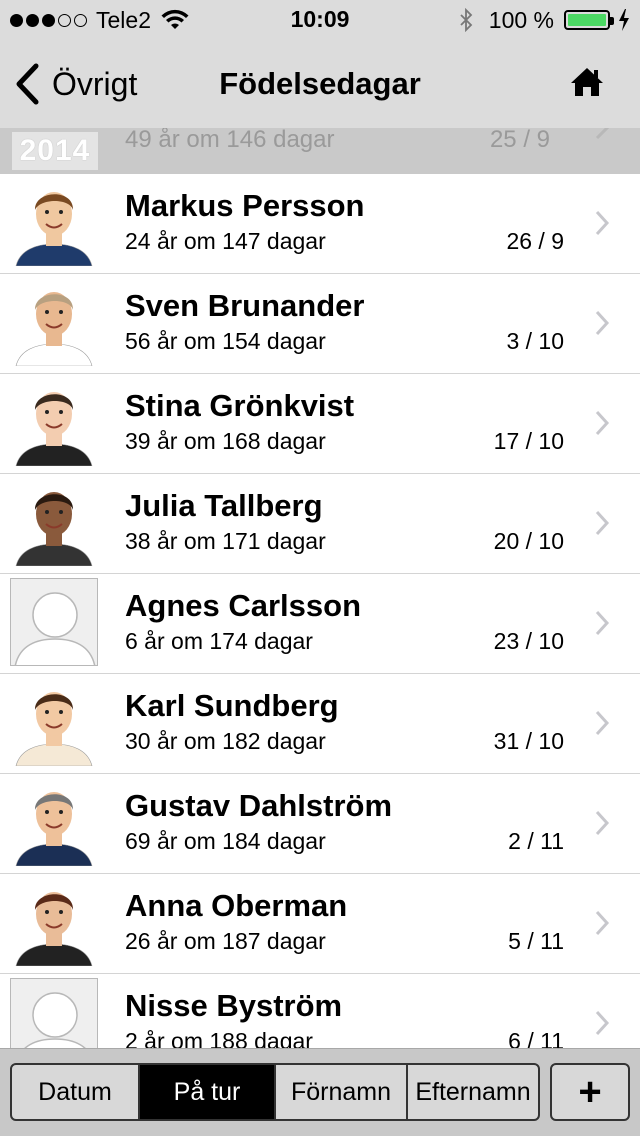 The image size is (640, 1136). Describe the element at coordinates (342, 1092) in the screenshot. I see `segment-fornamn: Förnamn` at that location.